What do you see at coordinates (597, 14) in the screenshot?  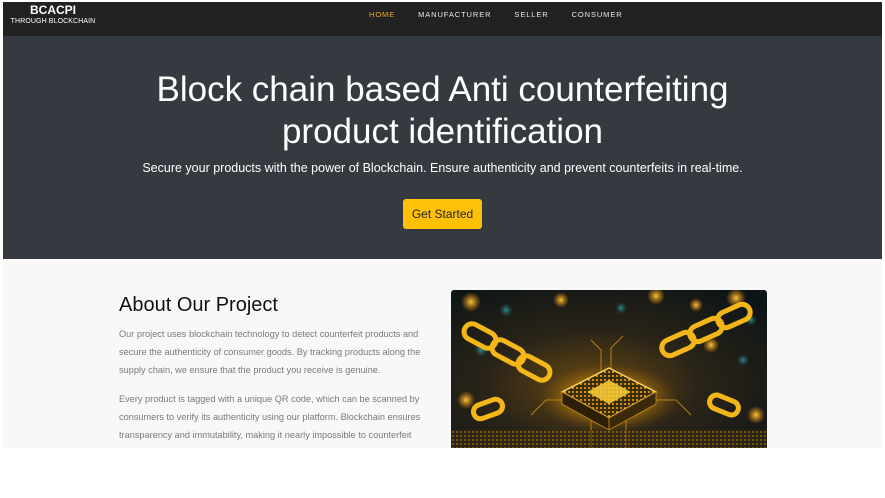 I see `nav-consumer: CONSUMER` at bounding box center [597, 14].